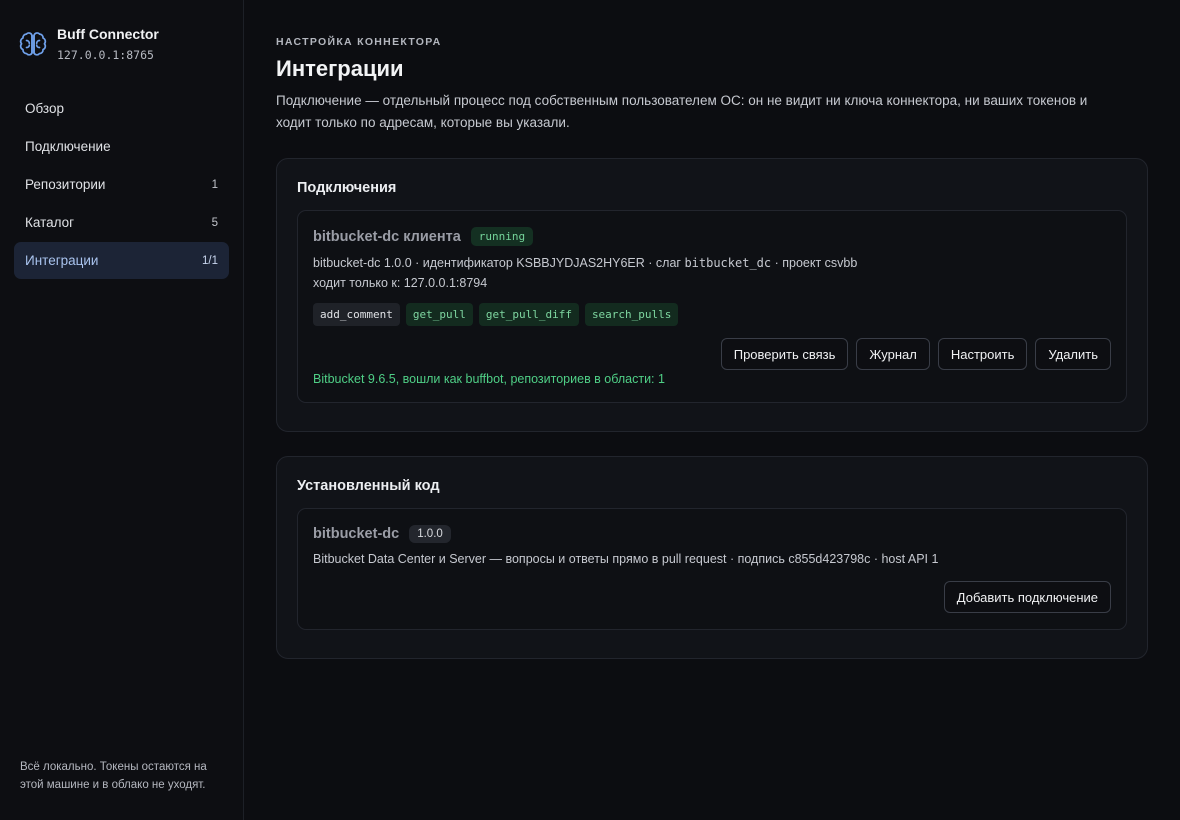 The image size is (1180, 820). What do you see at coordinates (1027, 597) in the screenshot?
I see `add-connection-button: Добавить подключение` at bounding box center [1027, 597].